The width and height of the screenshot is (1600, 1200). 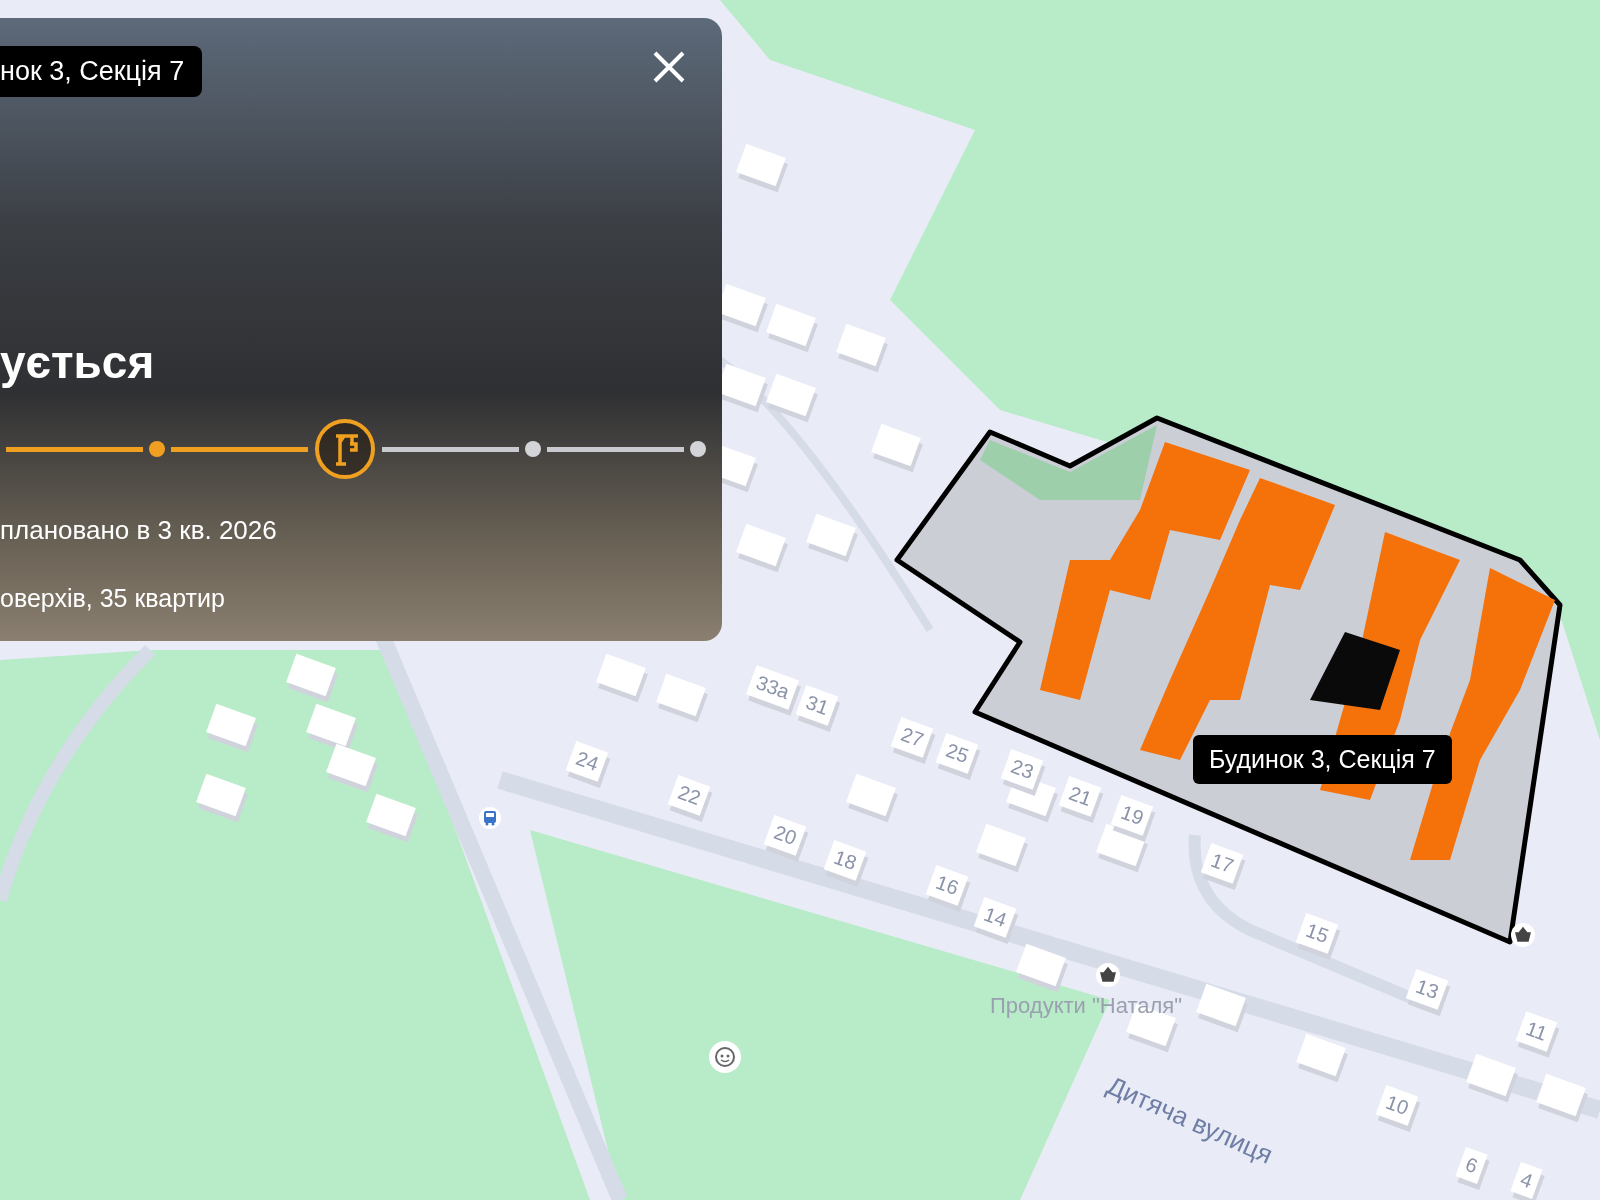 What do you see at coordinates (490, 818) in the screenshot?
I see `bus-icon` at bounding box center [490, 818].